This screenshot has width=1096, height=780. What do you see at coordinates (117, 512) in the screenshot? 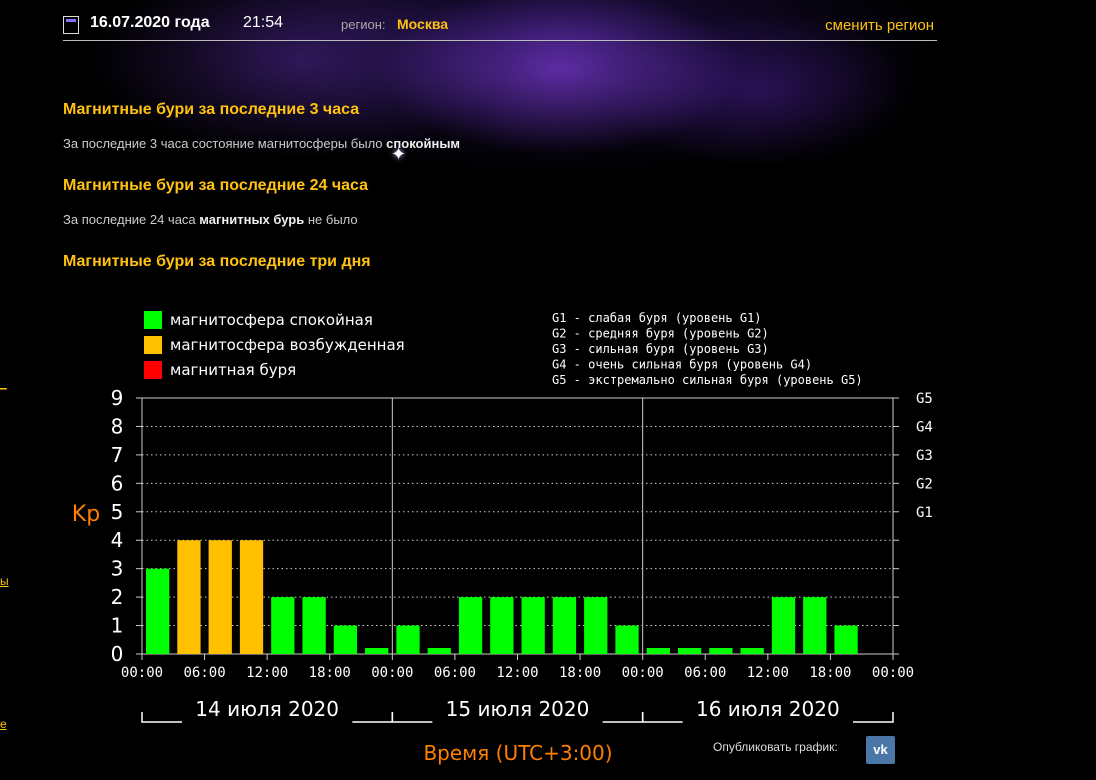
I see `y-tick-label: 5` at bounding box center [117, 512].